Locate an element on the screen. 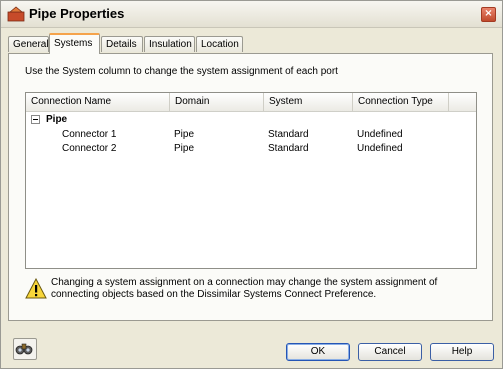  tab-location: Location is located at coordinates (219, 44).